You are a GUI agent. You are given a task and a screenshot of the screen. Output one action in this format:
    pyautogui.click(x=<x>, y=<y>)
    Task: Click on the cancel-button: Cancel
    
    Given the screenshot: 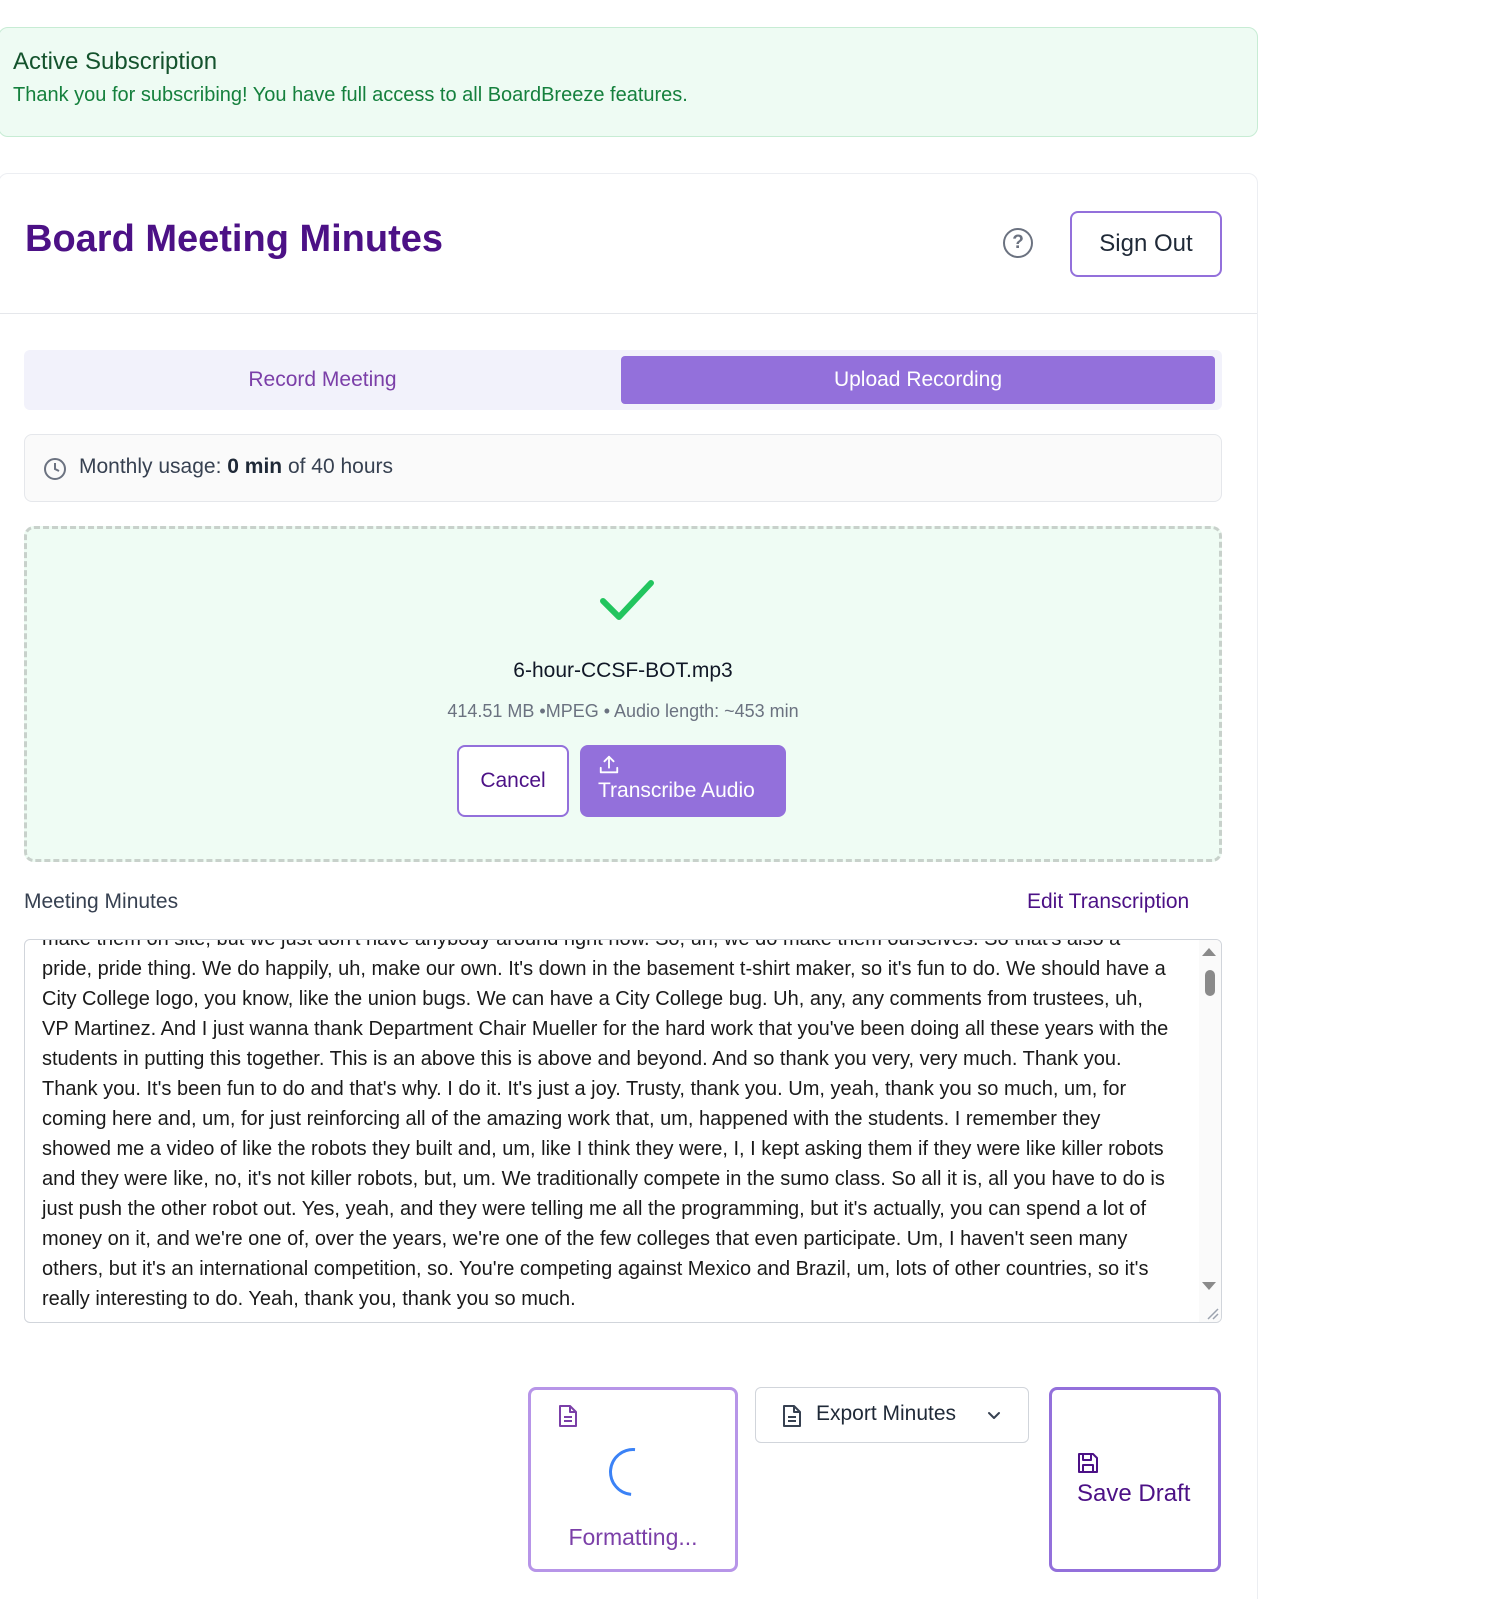 What is the action you would take?
    pyautogui.click(x=513, y=781)
    